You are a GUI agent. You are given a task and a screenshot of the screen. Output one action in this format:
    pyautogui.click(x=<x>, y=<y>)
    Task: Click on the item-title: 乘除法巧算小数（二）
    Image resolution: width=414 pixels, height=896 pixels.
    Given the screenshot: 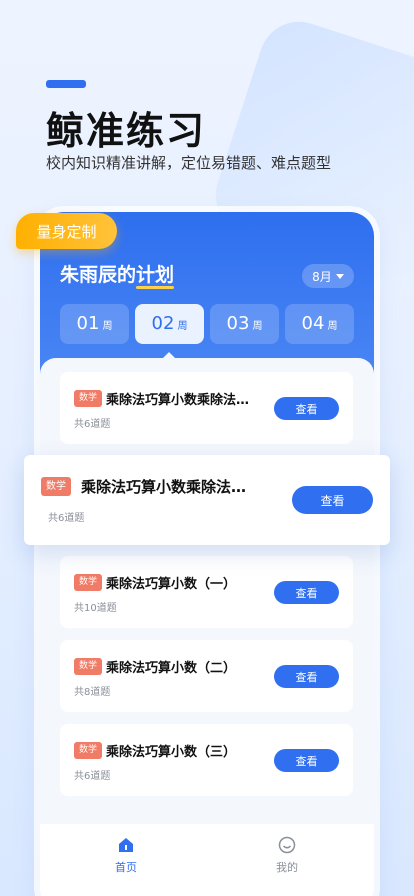 What is the action you would take?
    pyautogui.click(x=171, y=668)
    